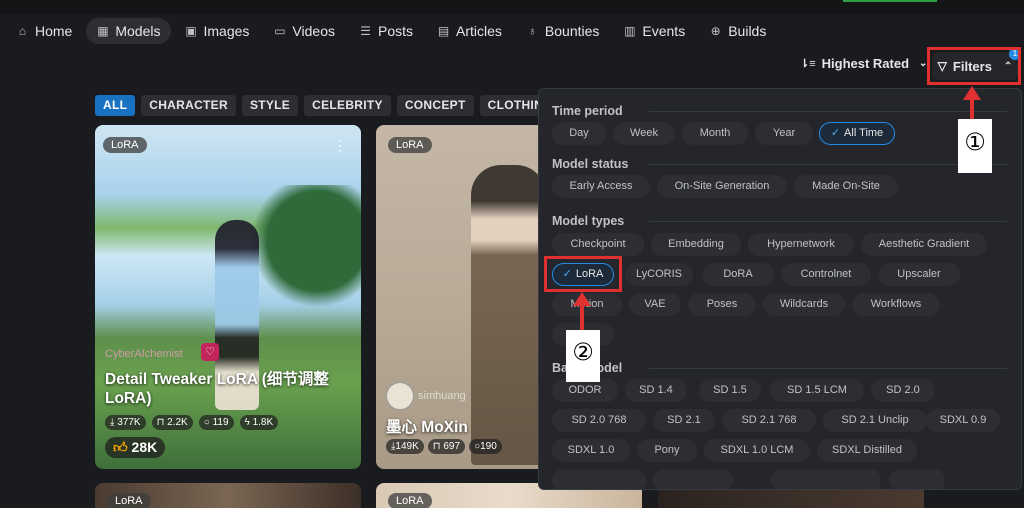 This screenshot has height=508, width=1024. Describe the element at coordinates (461, 297) in the screenshot. I see `model-card: LoRA simhuang 墨心 MoXin ⤓149K ⊓ 697 ○190` at that location.